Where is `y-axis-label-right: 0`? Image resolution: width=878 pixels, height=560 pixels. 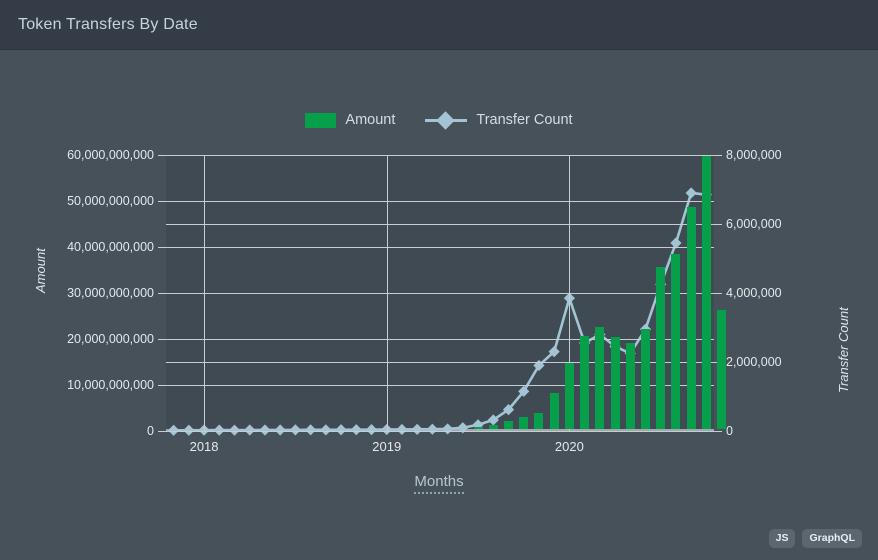
y-axis-label-right: 0 is located at coordinates (729, 431).